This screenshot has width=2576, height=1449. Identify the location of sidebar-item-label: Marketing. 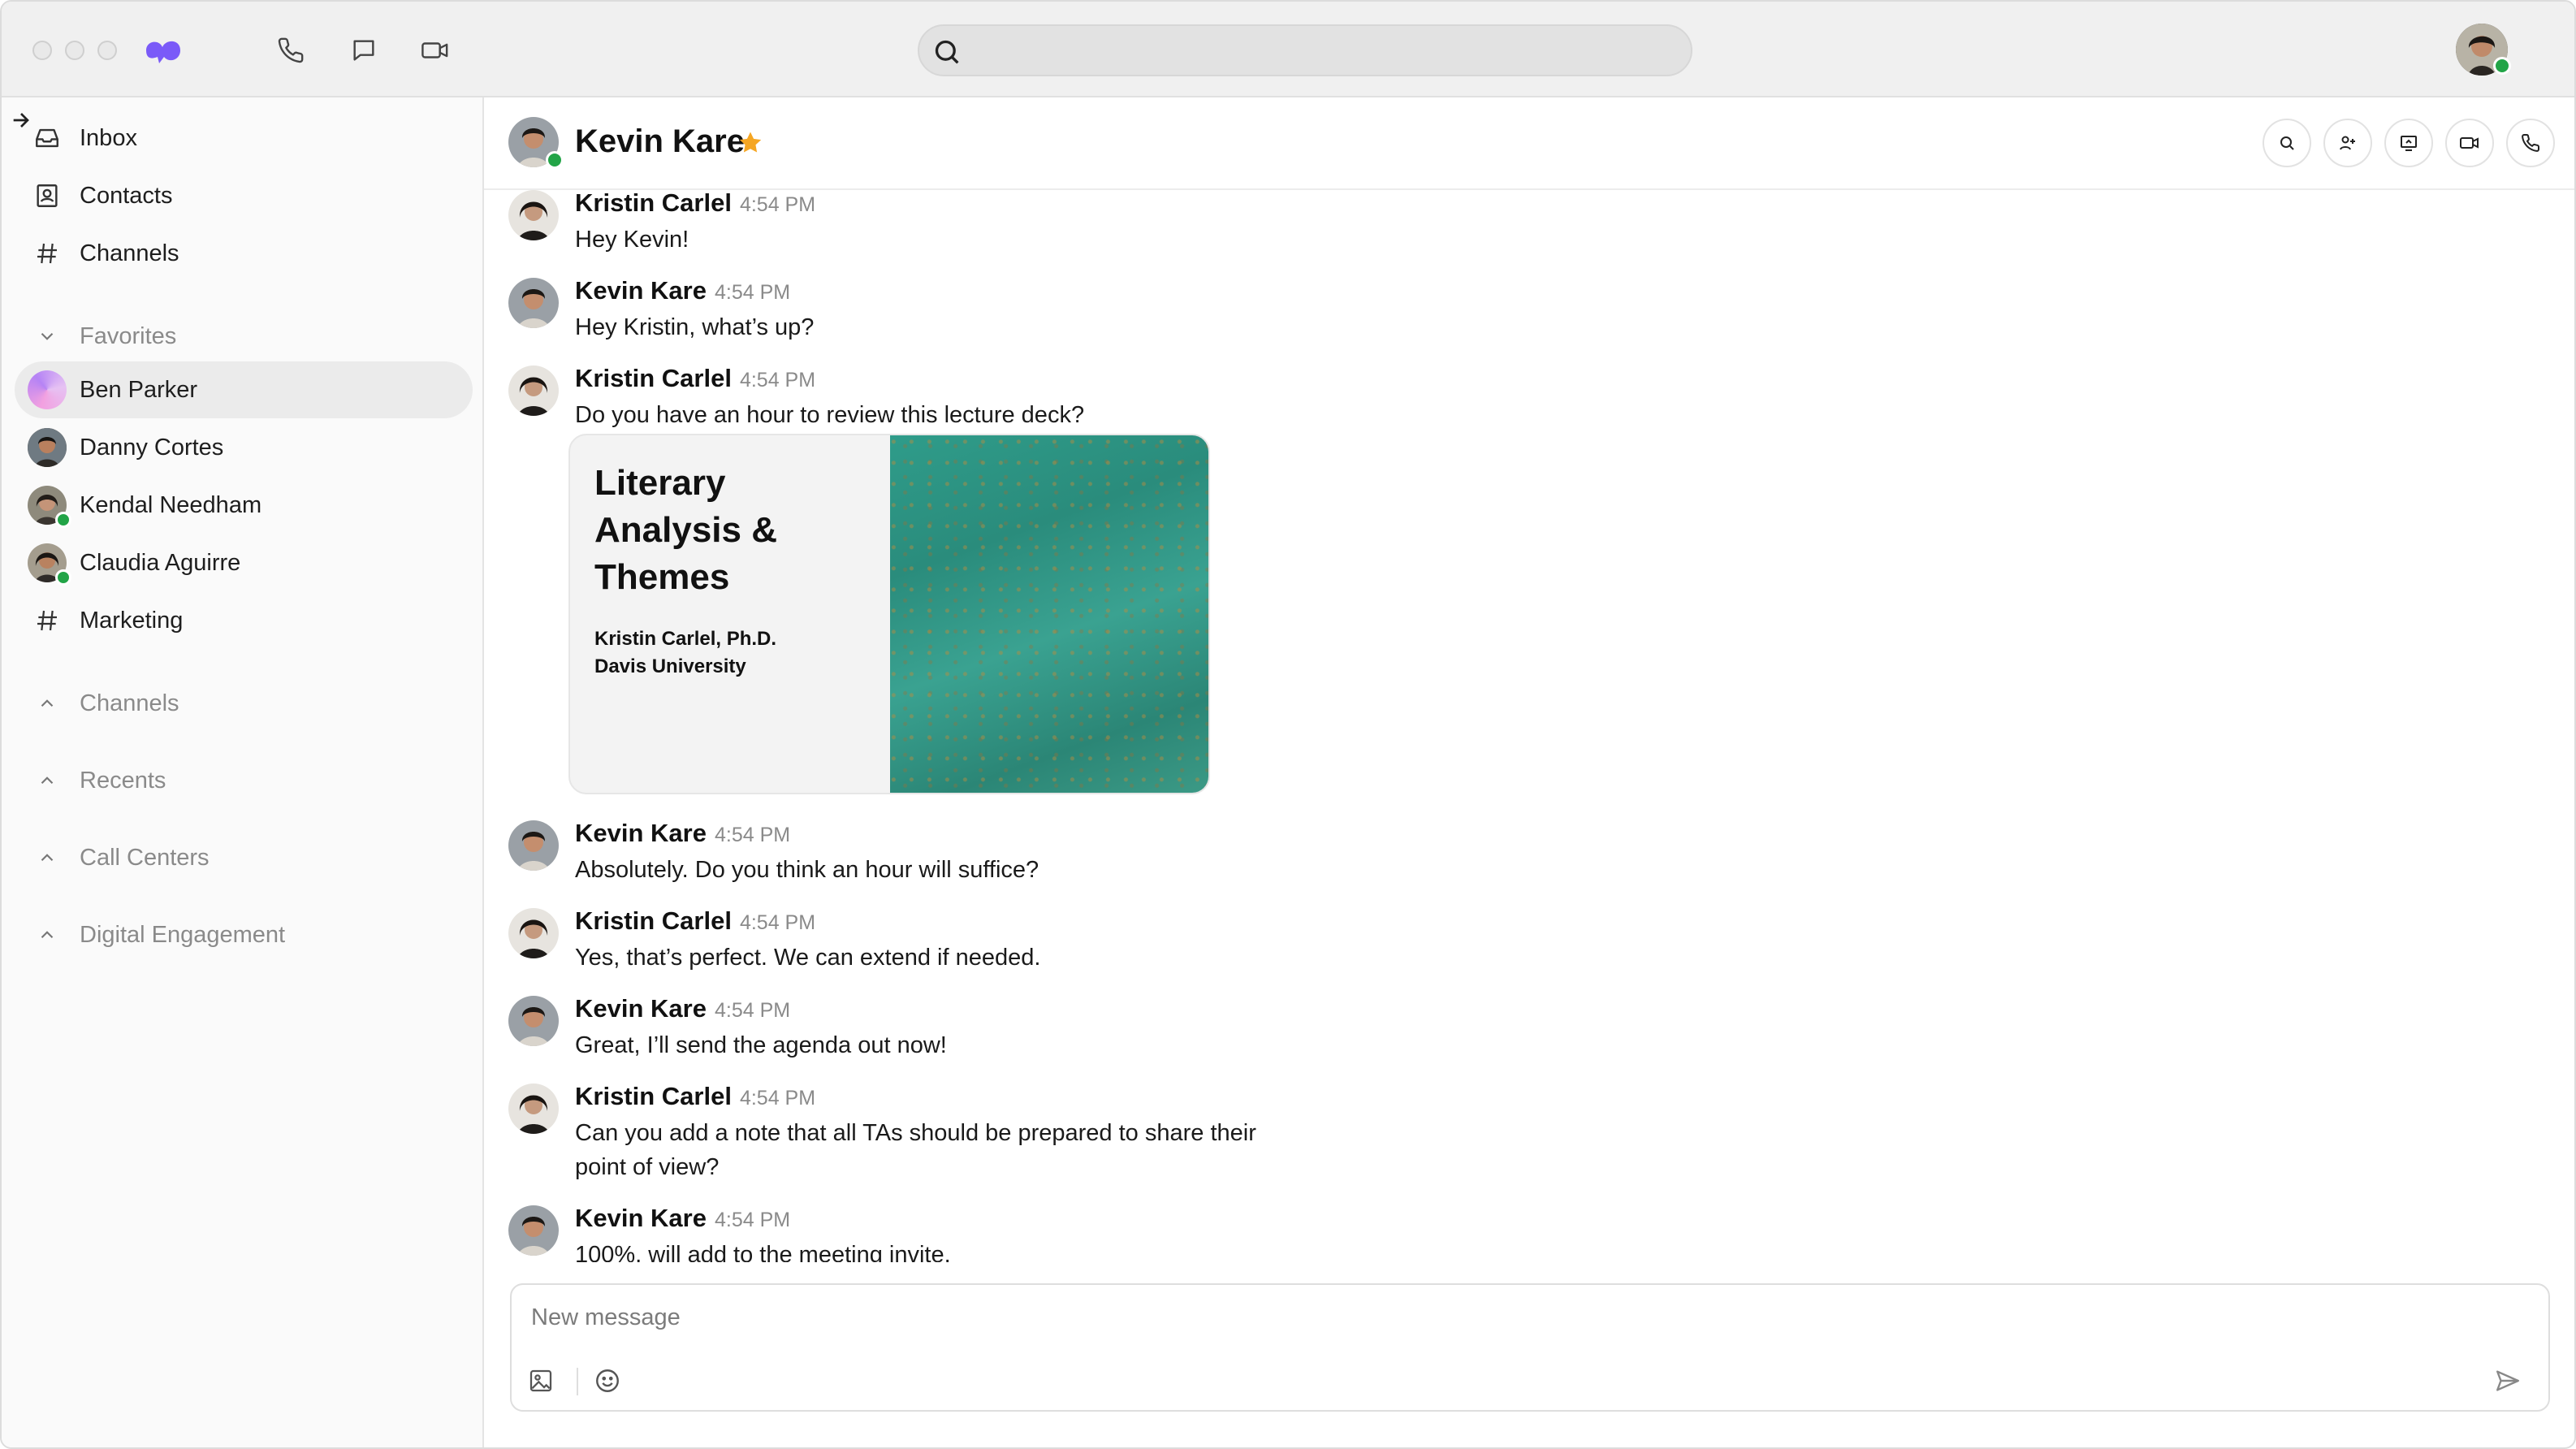
(132, 620).